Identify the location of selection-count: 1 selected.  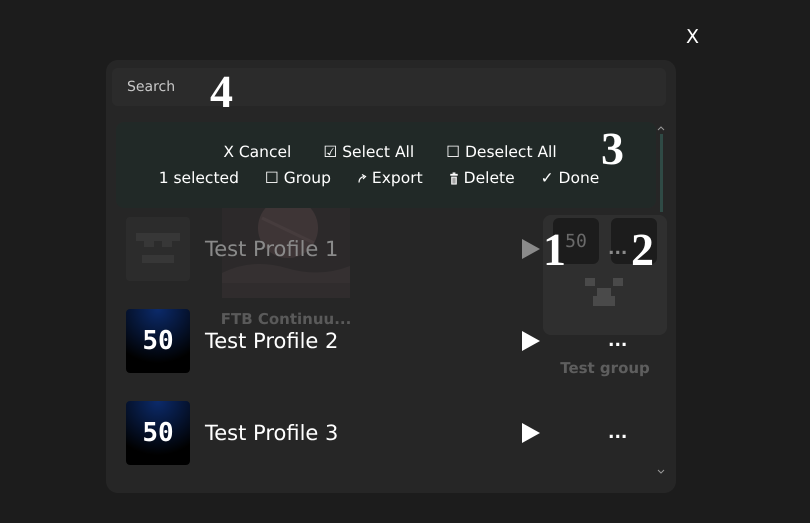
(198, 178).